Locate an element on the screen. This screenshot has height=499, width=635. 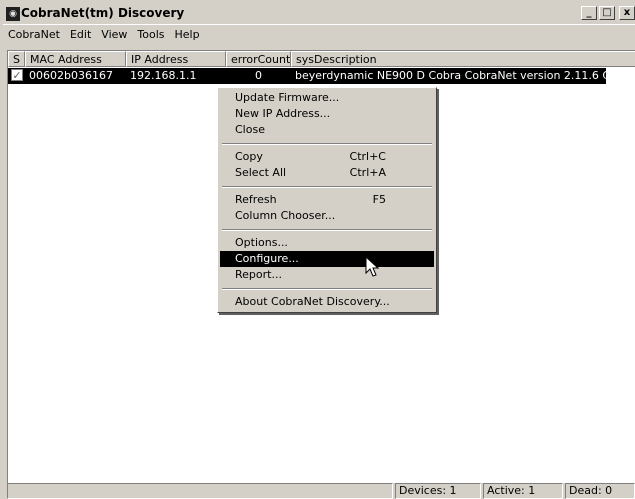
menu-item-copy: Copy Ctrl+C is located at coordinates (327, 157).